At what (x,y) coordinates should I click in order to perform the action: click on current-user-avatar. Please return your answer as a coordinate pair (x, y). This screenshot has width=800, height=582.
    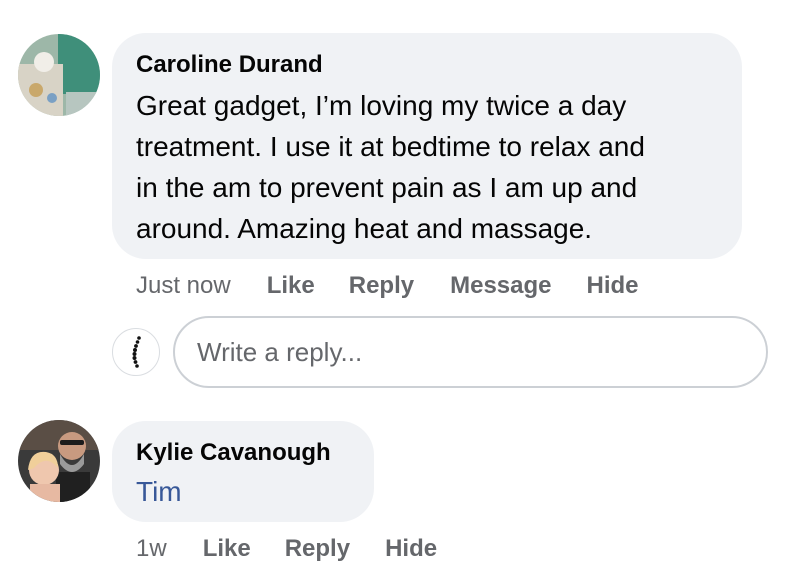
    Looking at the image, I should click on (136, 352).